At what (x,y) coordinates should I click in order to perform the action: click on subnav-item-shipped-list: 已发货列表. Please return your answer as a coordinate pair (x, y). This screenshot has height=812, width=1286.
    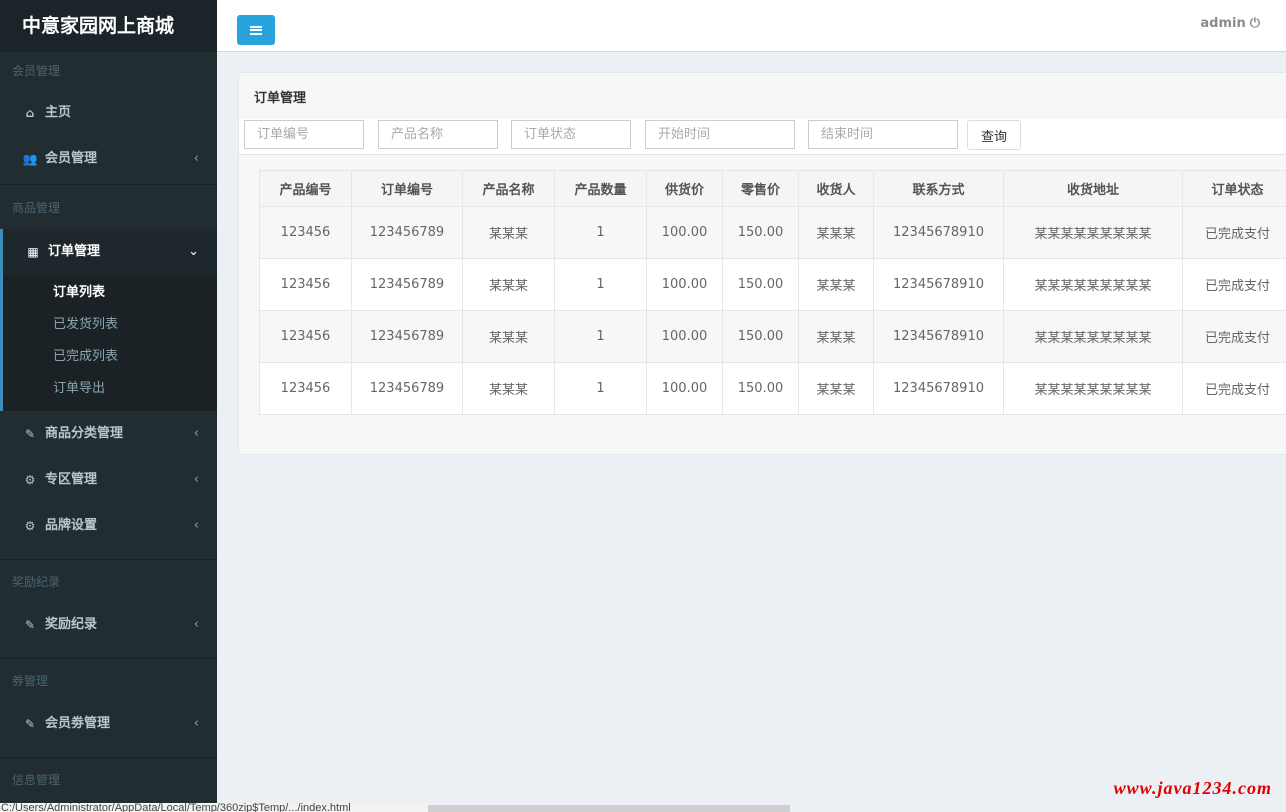
    Looking at the image, I should click on (110, 325).